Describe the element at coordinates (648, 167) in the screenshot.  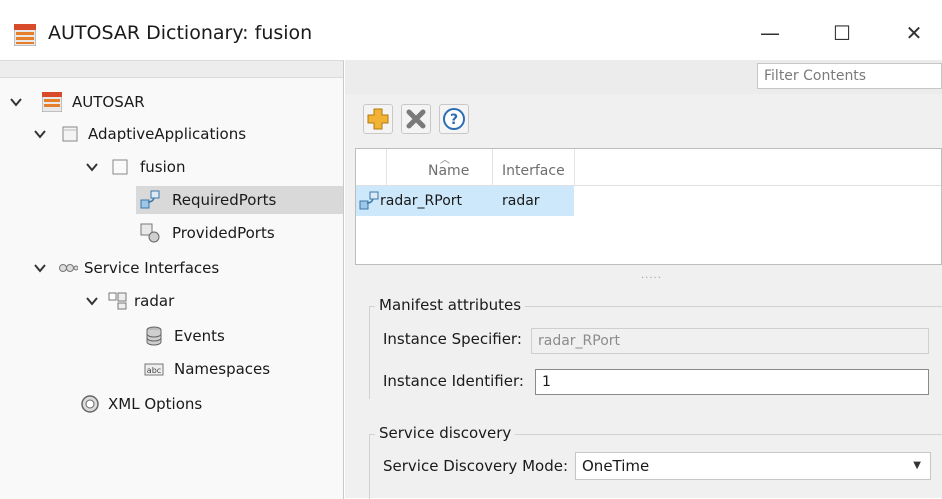
I see `table-header: Name ︿ Interface` at that location.